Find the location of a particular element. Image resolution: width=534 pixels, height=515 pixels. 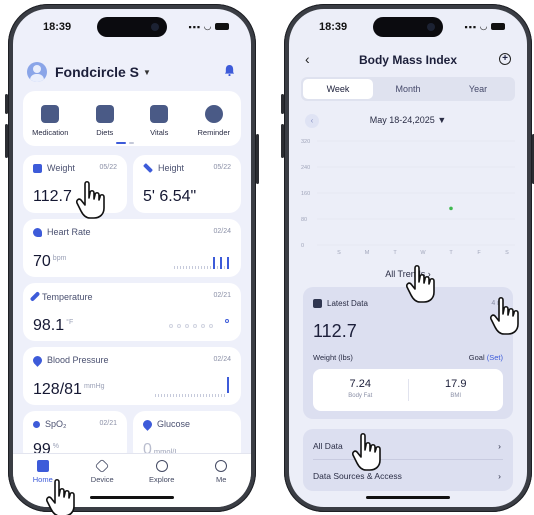

date-range-picker: May 18-24,2025 ▼ is located at coordinates (408, 120).